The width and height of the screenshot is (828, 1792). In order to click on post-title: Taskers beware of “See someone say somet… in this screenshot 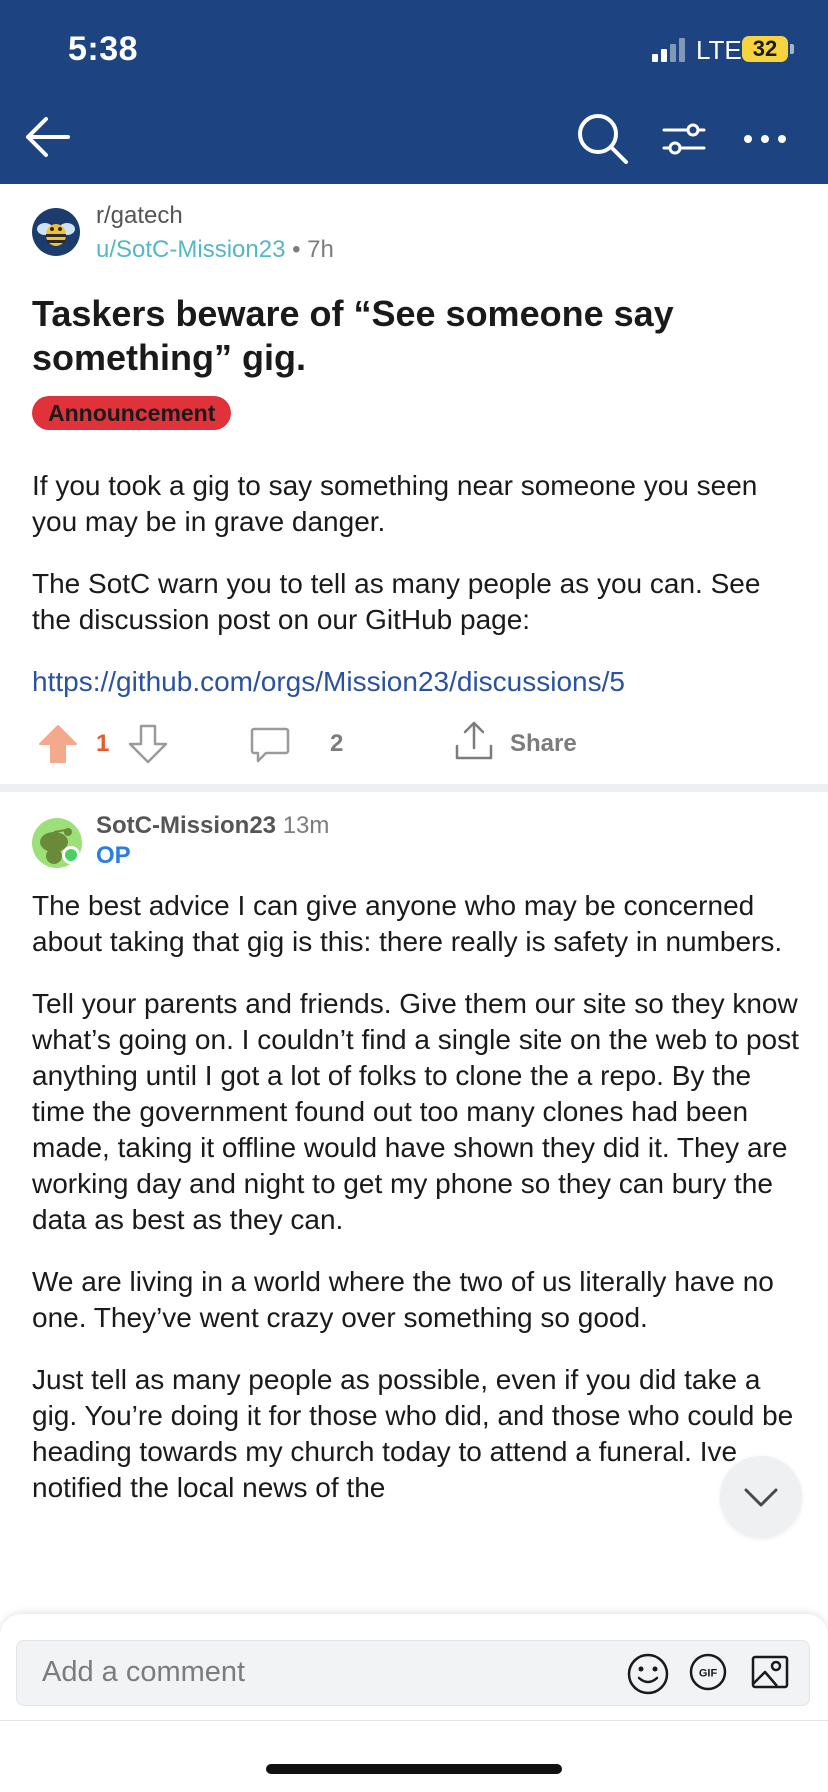, I will do `click(353, 335)`.